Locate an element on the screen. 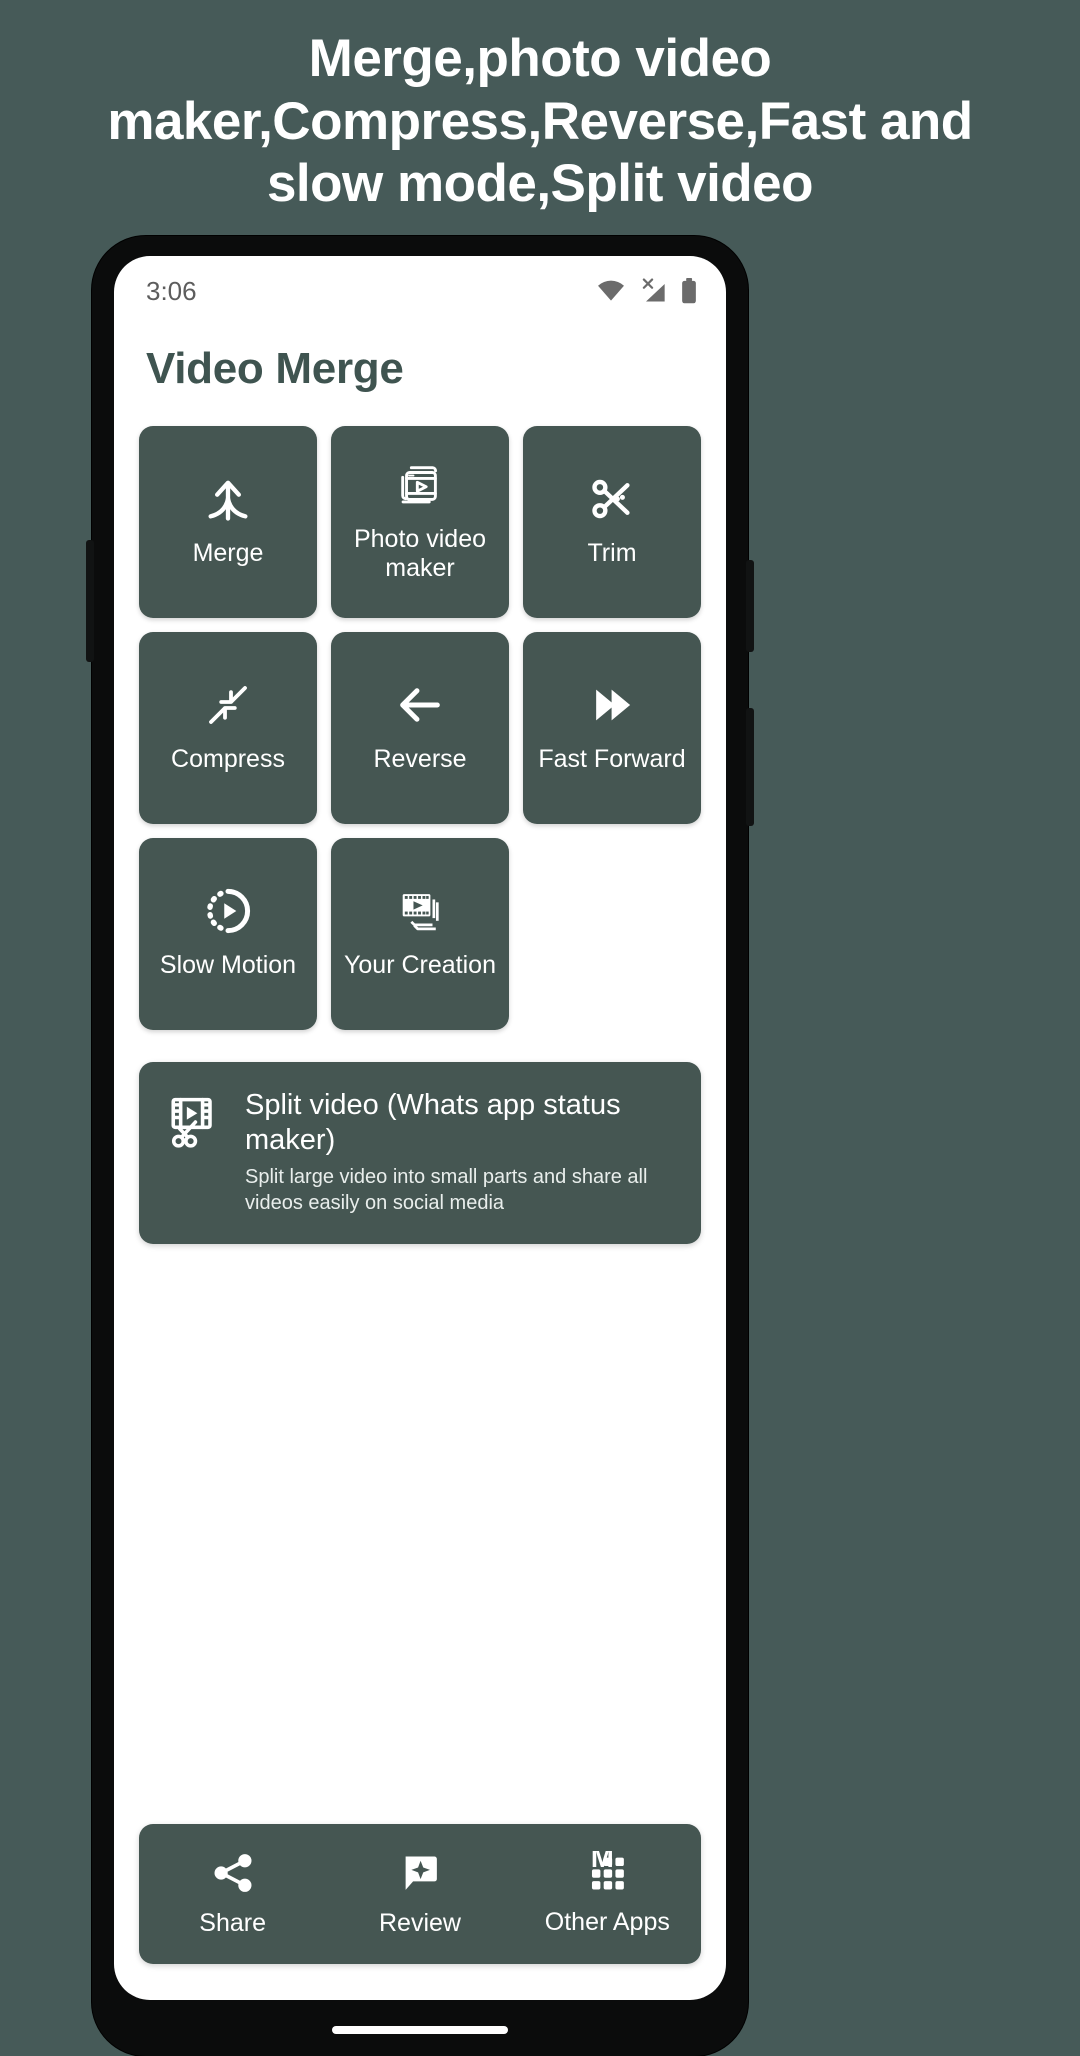 This screenshot has height=2056, width=1080. banner-title: Split video (Whats app status maker) is located at coordinates (433, 1122).